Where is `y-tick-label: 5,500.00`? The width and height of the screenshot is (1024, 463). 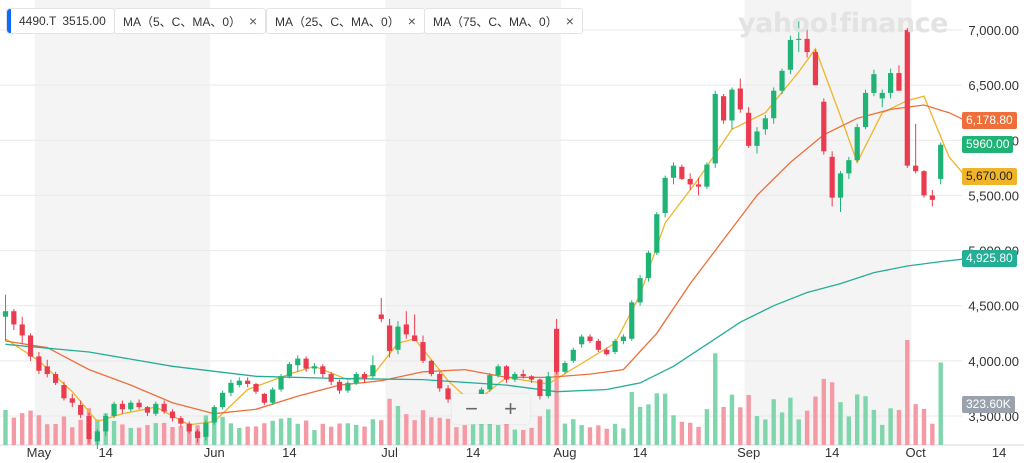
y-tick-label: 5,500.00 is located at coordinates (993, 195).